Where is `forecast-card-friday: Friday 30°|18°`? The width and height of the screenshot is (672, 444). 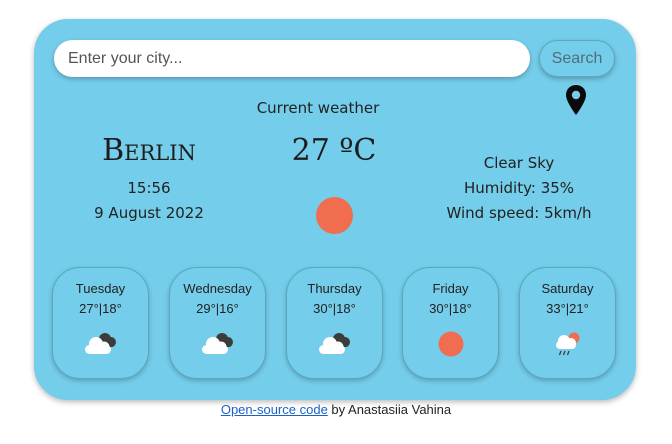
forecast-card-friday: Friday 30°|18° is located at coordinates (450, 323).